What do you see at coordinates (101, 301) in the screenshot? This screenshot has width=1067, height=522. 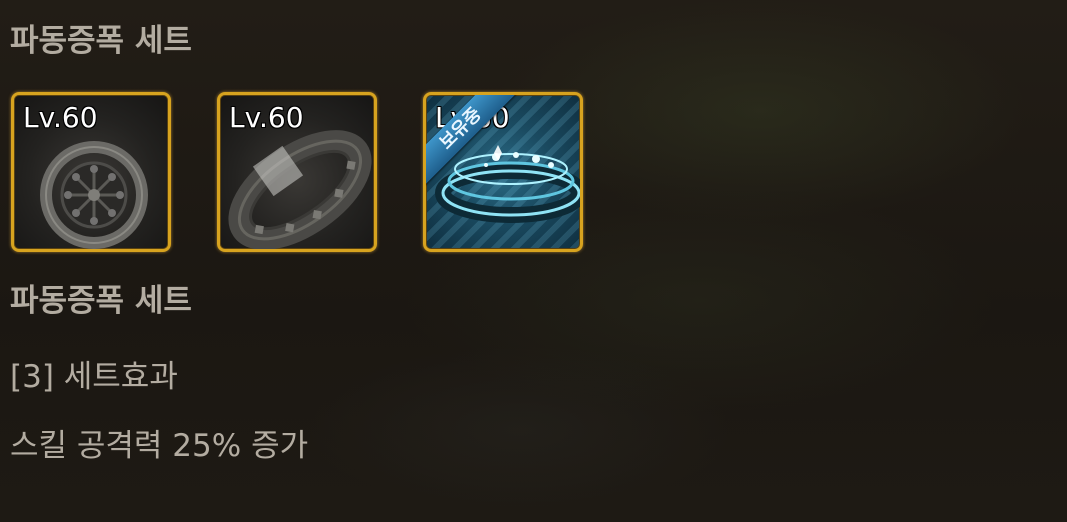 I see `set-detail-title: 파동증폭 세트` at bounding box center [101, 301].